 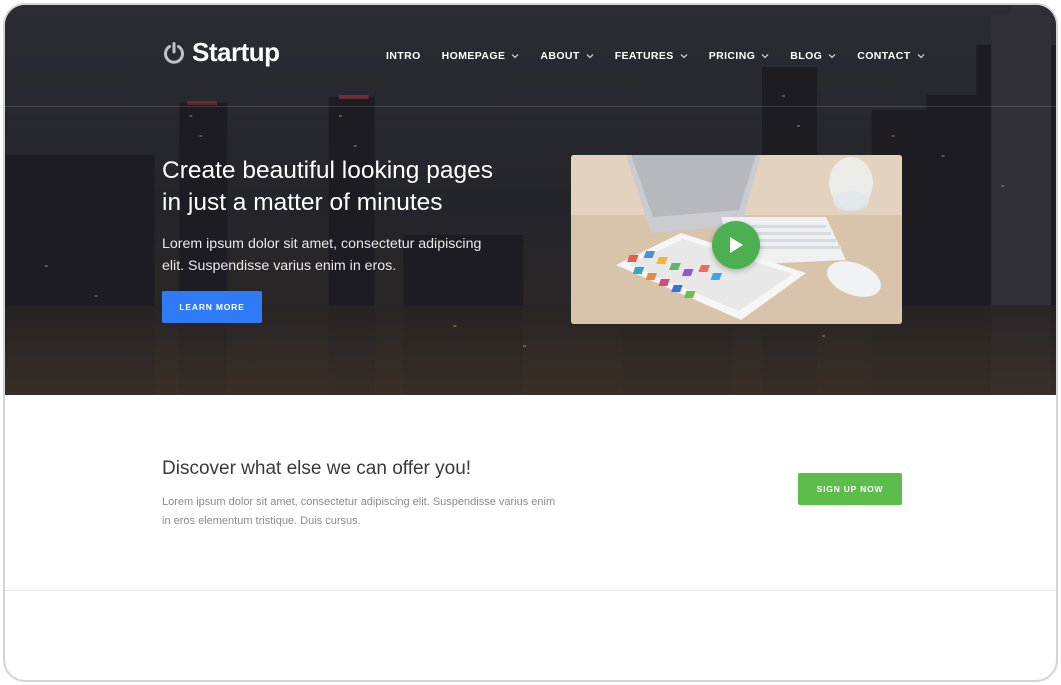 I want to click on nav-item-label: BLOG, so click(x=806, y=56).